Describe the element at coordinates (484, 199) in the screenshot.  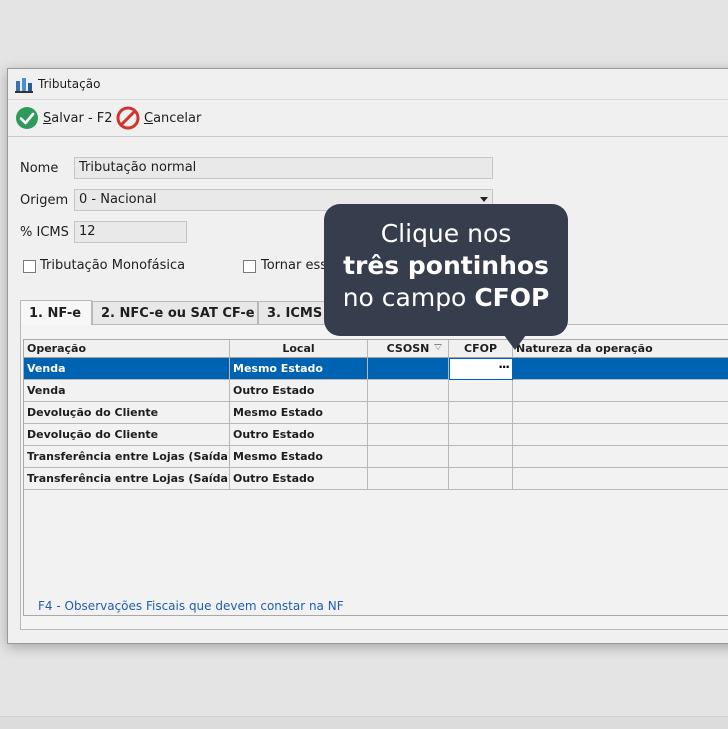
I see `chevron-down-icon` at that location.